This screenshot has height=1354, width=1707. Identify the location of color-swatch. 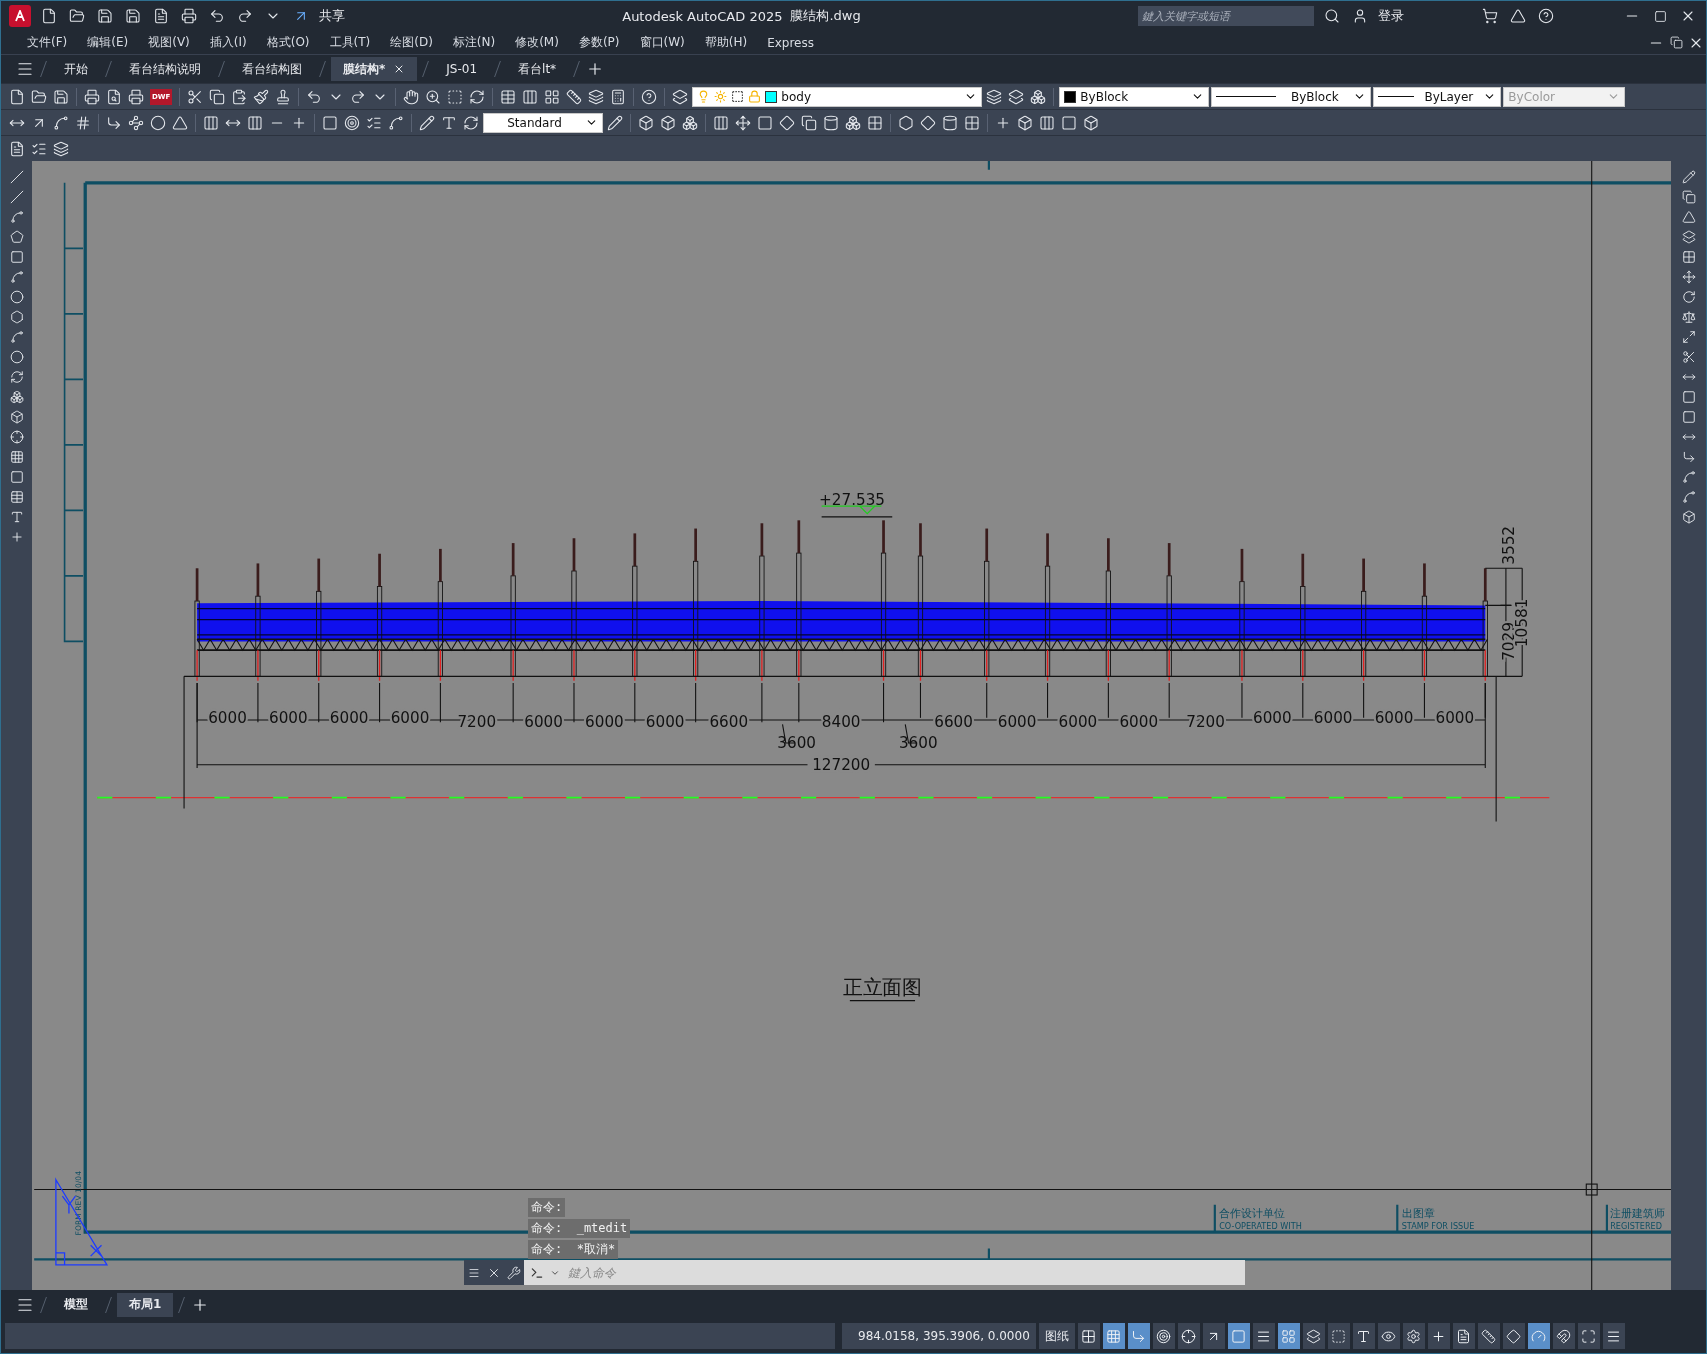
(1070, 96).